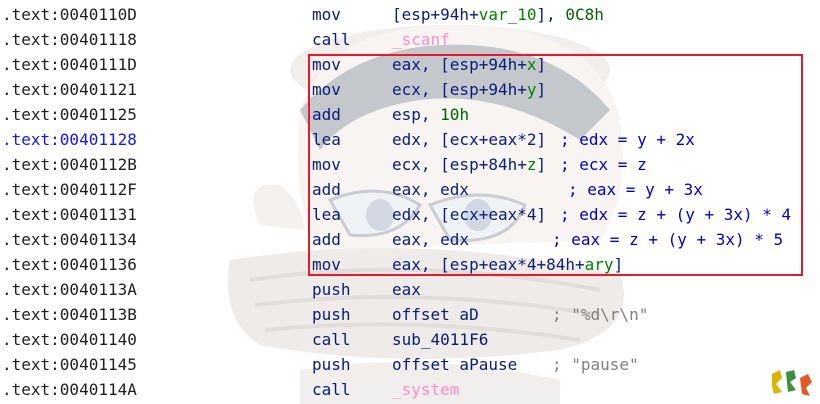 The width and height of the screenshot is (820, 404). Describe the element at coordinates (595, 364) in the screenshot. I see `comment: ; "pause"` at that location.